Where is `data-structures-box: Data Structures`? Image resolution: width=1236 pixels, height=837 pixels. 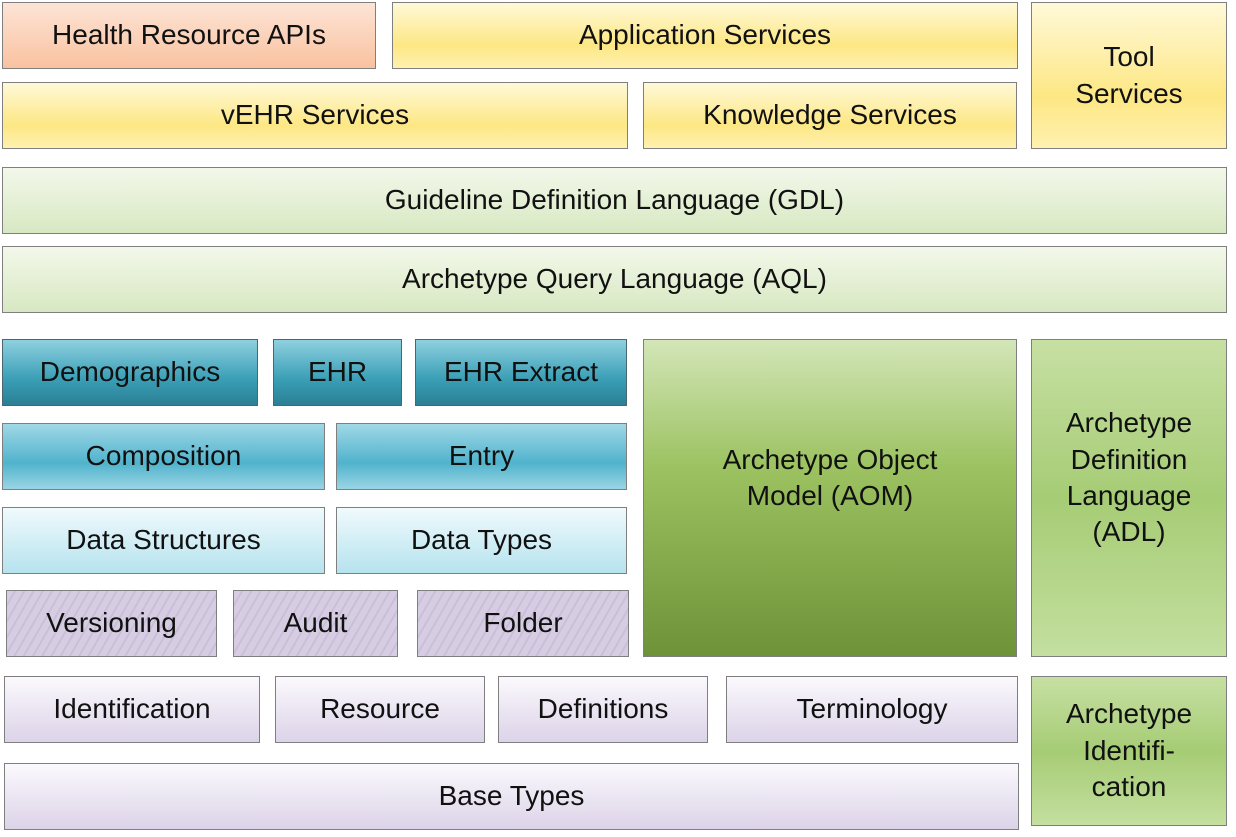 data-structures-box: Data Structures is located at coordinates (163, 540).